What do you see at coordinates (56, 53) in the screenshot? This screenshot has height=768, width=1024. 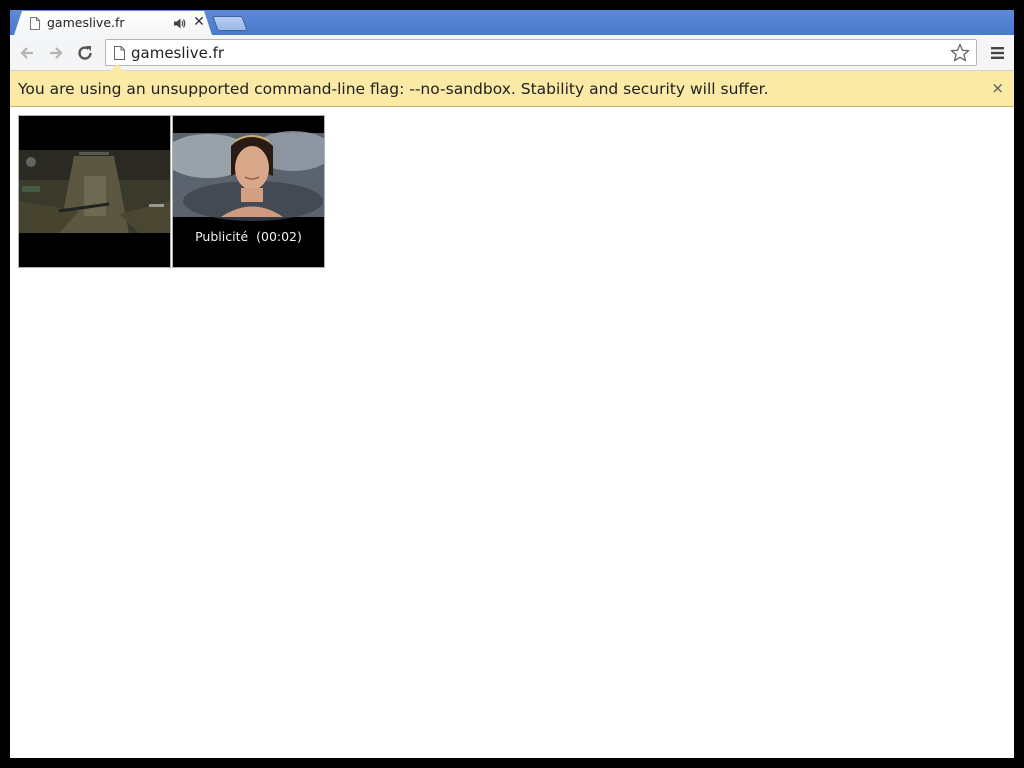 I see `forward-arrow-icon` at bounding box center [56, 53].